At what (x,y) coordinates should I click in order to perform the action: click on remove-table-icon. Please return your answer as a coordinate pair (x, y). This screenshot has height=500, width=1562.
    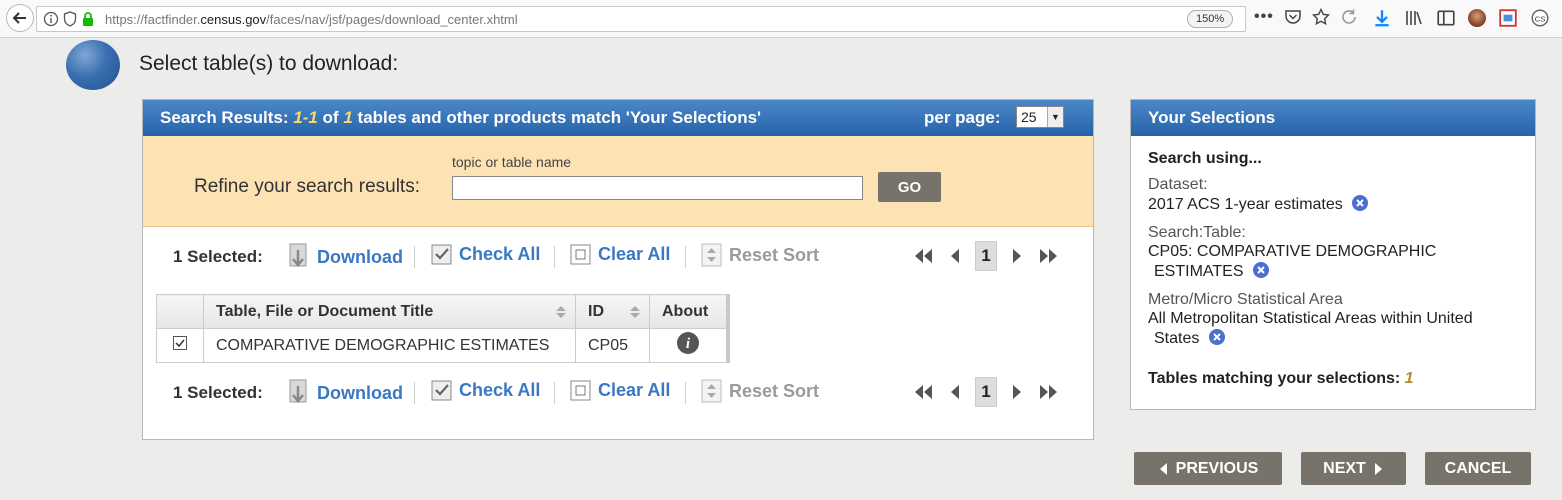
    Looking at the image, I should click on (1261, 270).